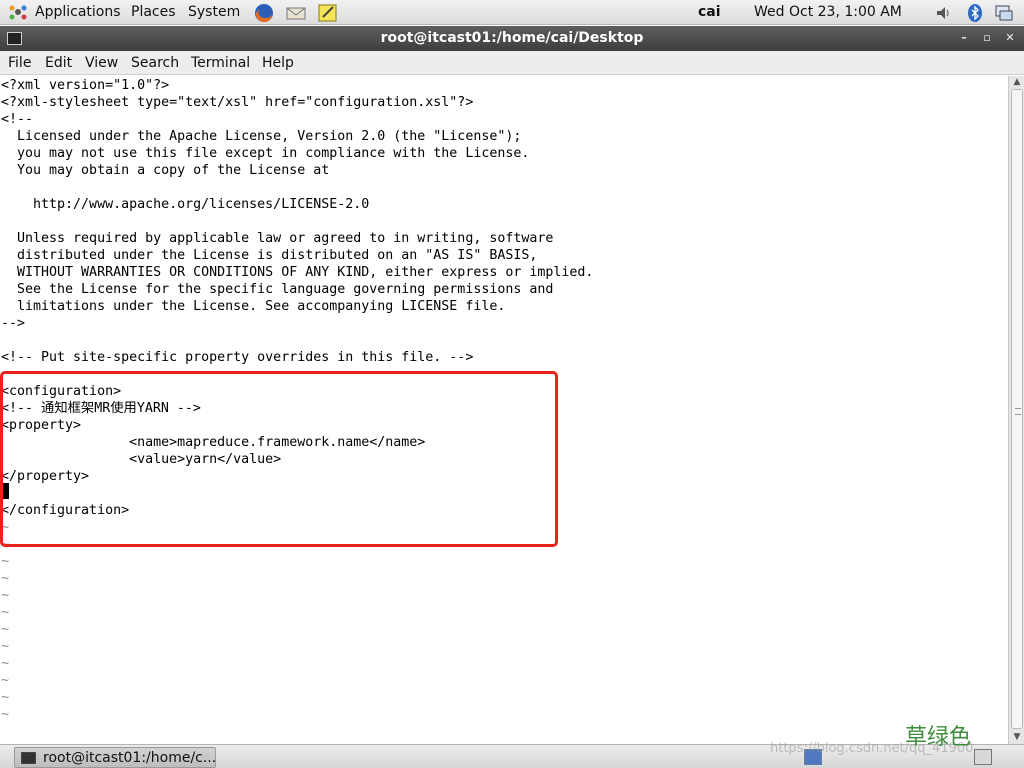  I want to click on terminal-line: You may obtain a copy of the License at, so click(165, 170).